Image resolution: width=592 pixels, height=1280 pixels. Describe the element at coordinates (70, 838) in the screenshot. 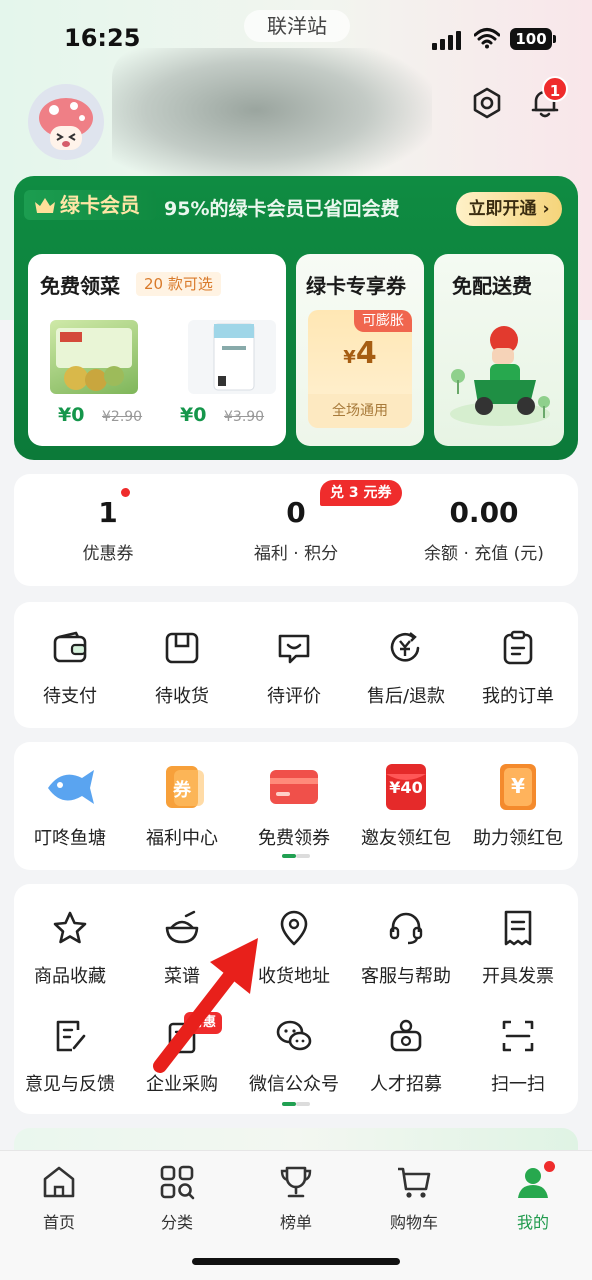

I see `promo-label: 叮咚鱼塘` at that location.